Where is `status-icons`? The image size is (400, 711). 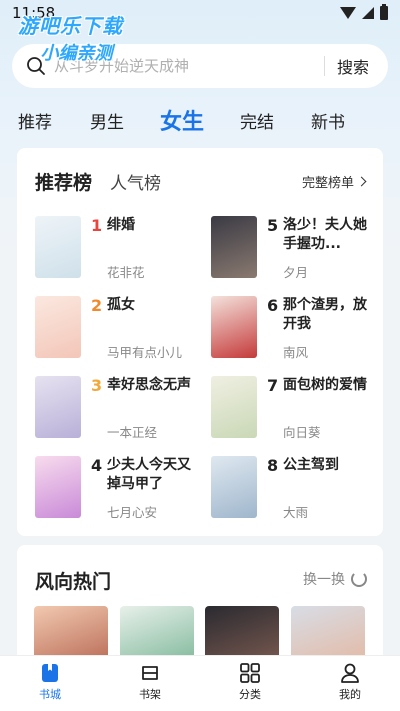 status-icons is located at coordinates (364, 12).